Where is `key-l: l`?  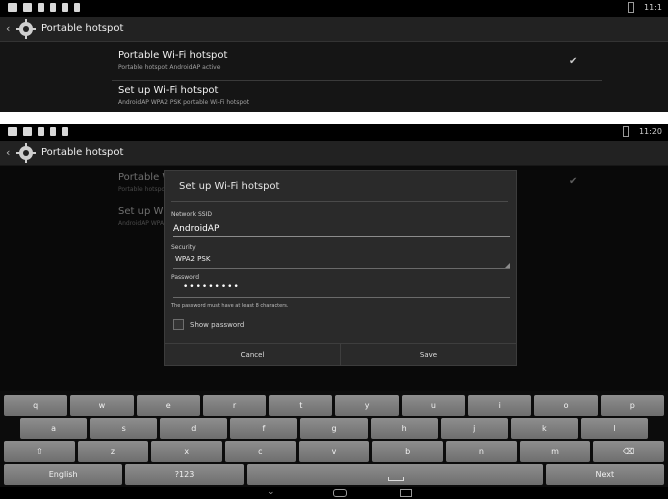
key-l: l is located at coordinates (614, 428).